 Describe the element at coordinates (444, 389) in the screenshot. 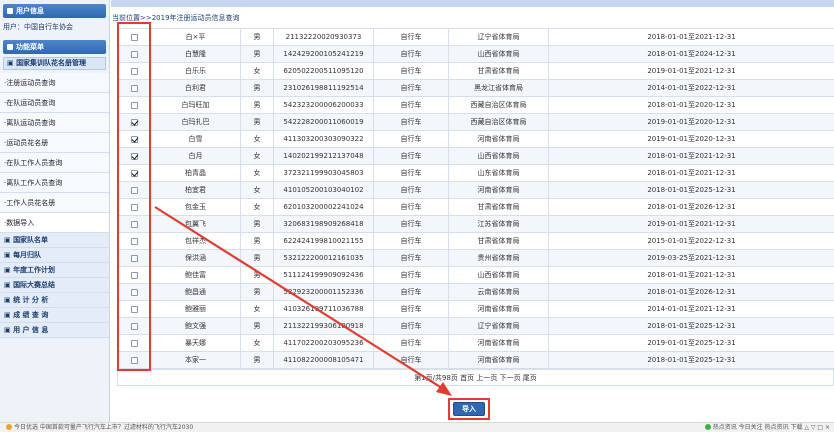

I see `arrow-head` at that location.